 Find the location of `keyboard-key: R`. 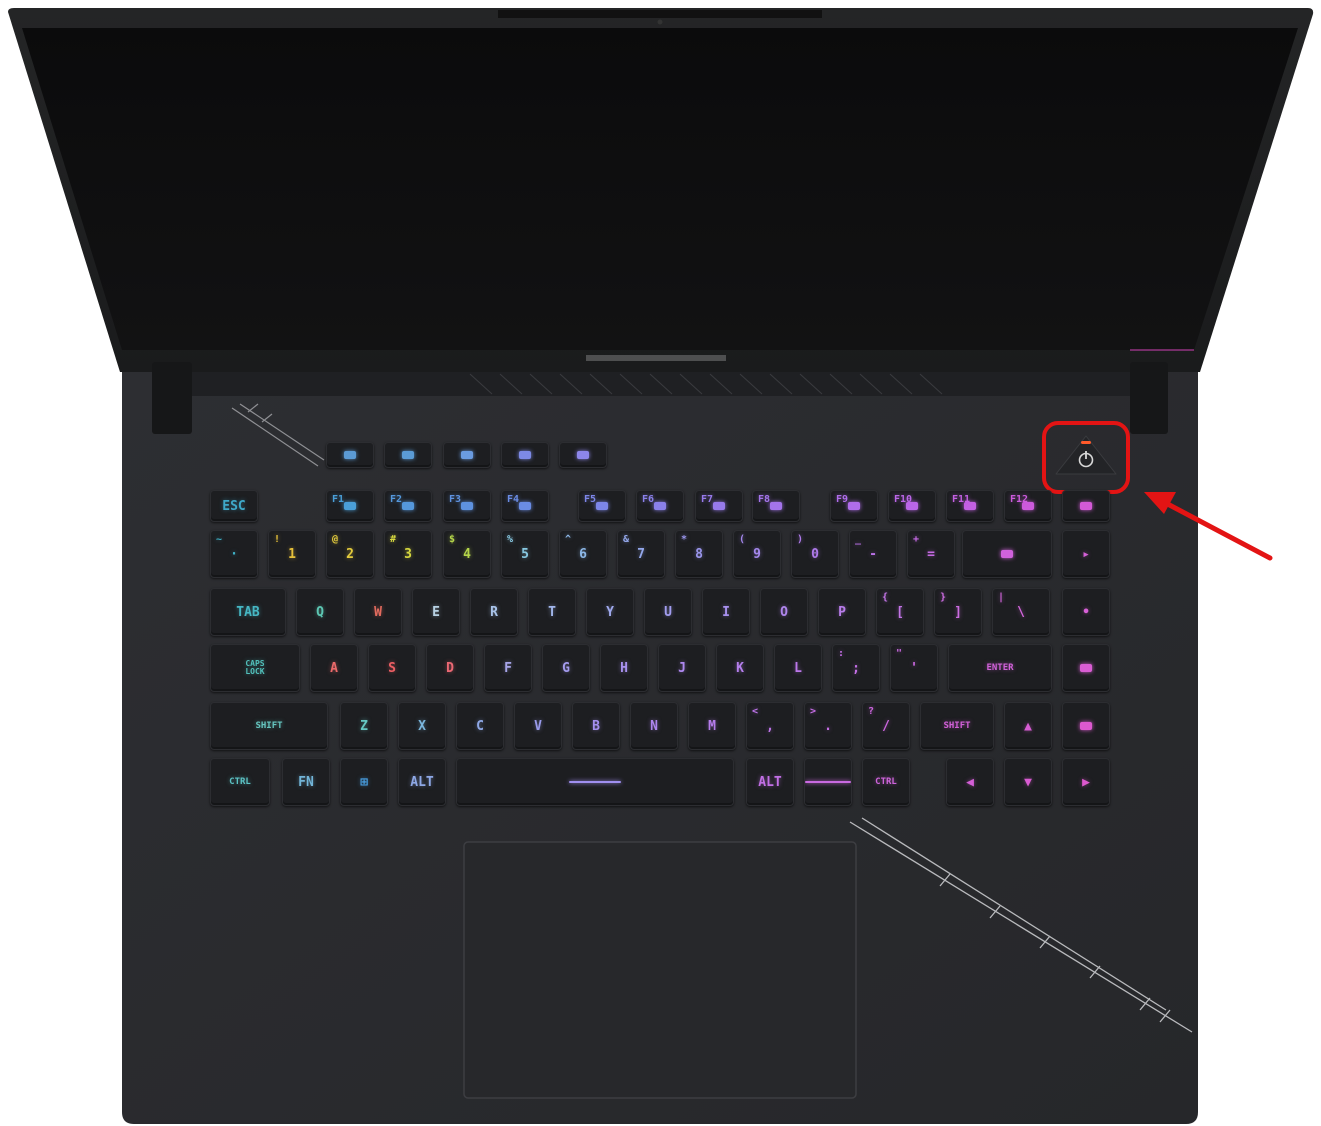

keyboard-key: R is located at coordinates (494, 612).